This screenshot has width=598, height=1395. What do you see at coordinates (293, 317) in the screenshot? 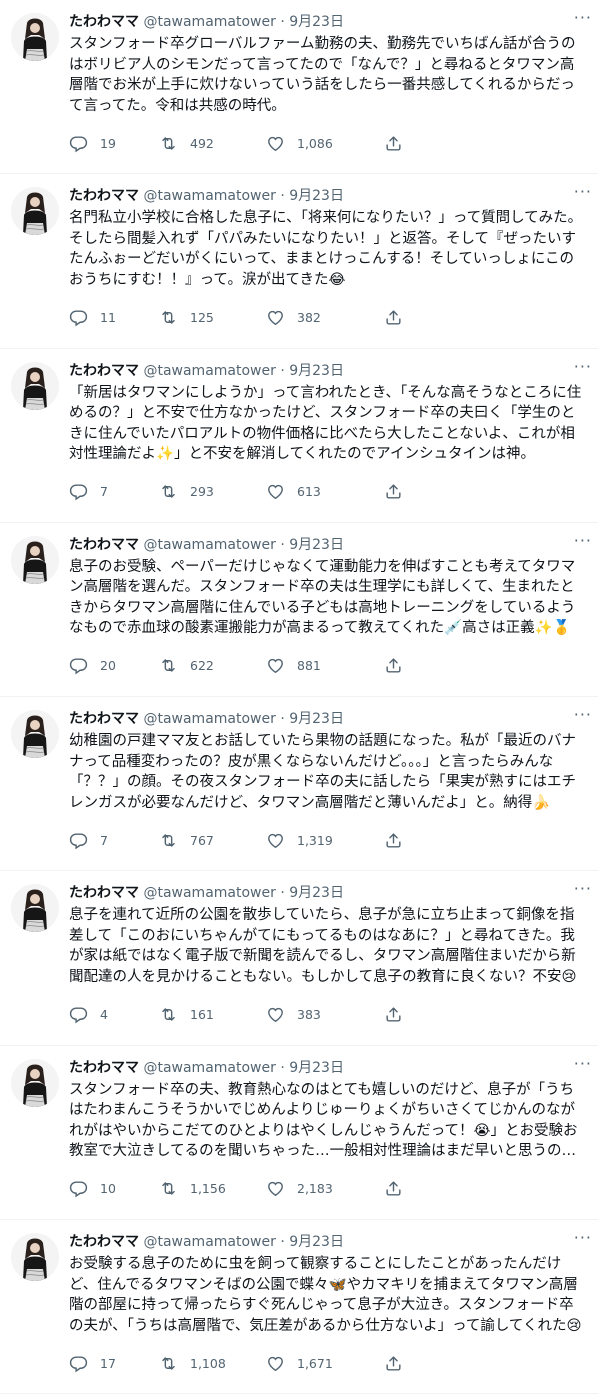
I see `like-button: 382` at bounding box center [293, 317].